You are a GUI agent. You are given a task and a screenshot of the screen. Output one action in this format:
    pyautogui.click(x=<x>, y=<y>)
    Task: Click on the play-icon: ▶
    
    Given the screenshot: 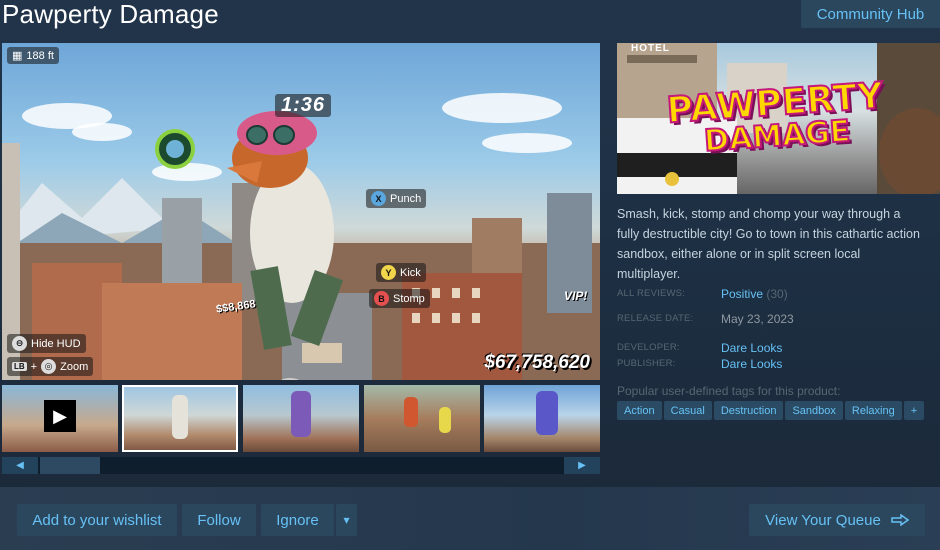 What is the action you would take?
    pyautogui.click(x=60, y=416)
    